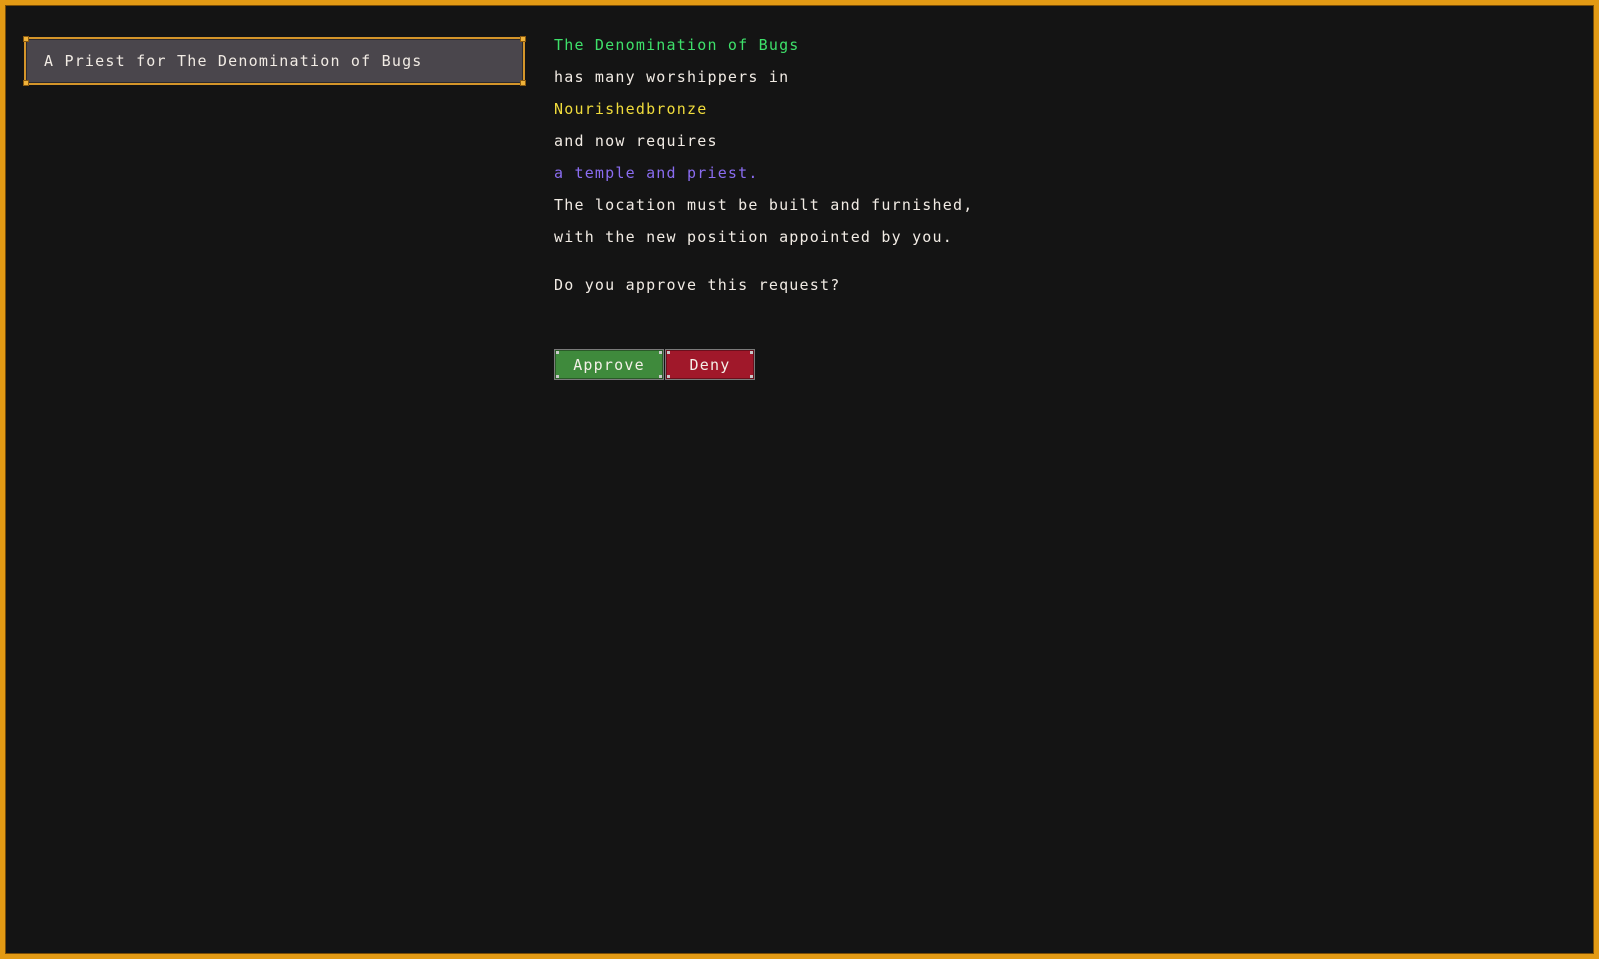 The image size is (1599, 959). I want to click on approve-button: Approve, so click(609, 364).